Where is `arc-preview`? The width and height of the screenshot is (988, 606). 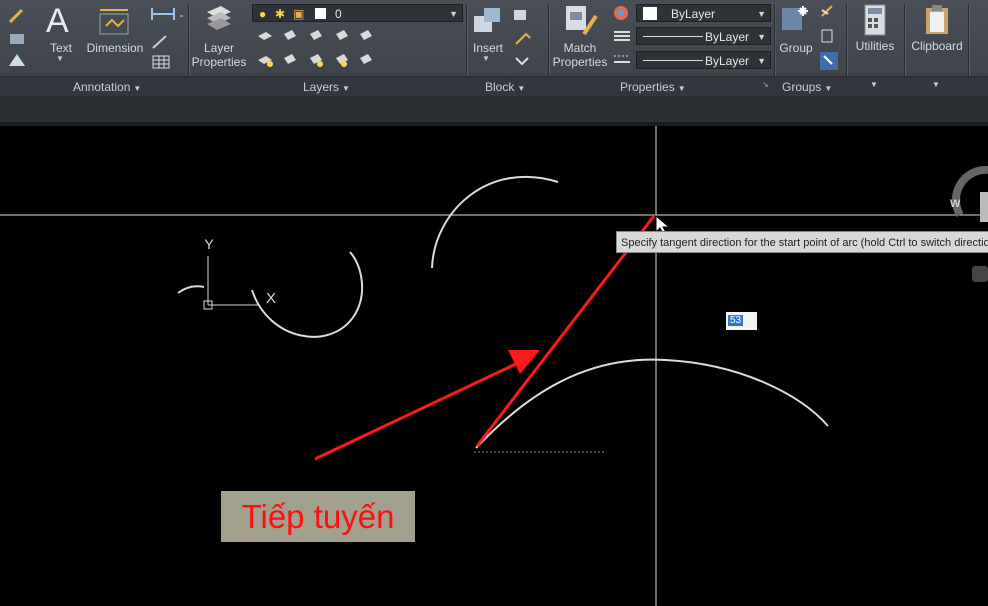 arc-preview is located at coordinates (652, 403).